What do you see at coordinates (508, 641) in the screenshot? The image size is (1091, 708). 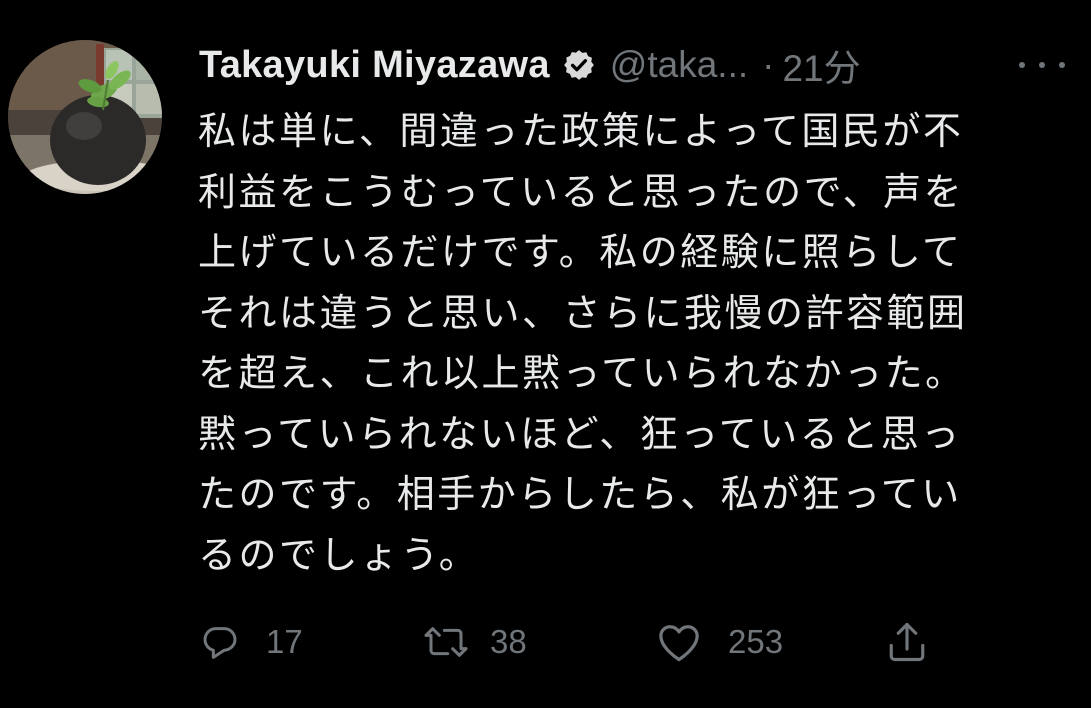 I see `retweet-count: 38` at bounding box center [508, 641].